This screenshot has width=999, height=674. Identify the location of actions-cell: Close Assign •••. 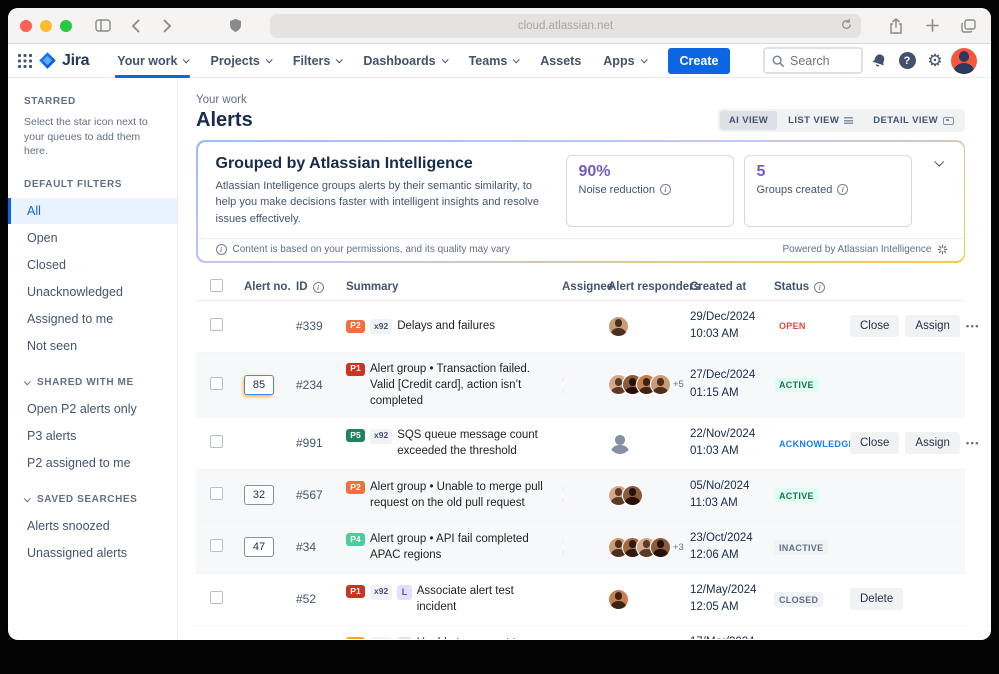
(920, 326).